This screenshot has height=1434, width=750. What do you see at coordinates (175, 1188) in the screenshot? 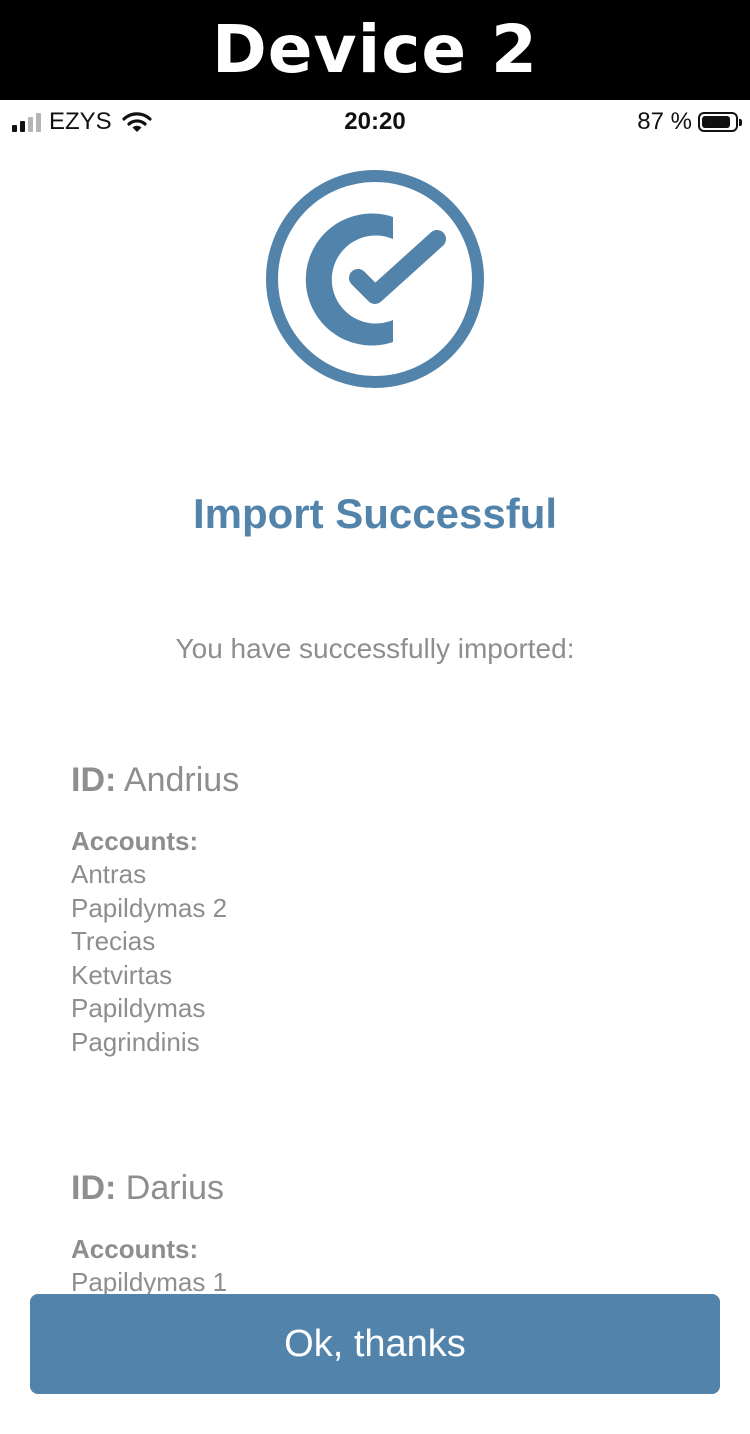
I see `id-value: Darius` at bounding box center [175, 1188].